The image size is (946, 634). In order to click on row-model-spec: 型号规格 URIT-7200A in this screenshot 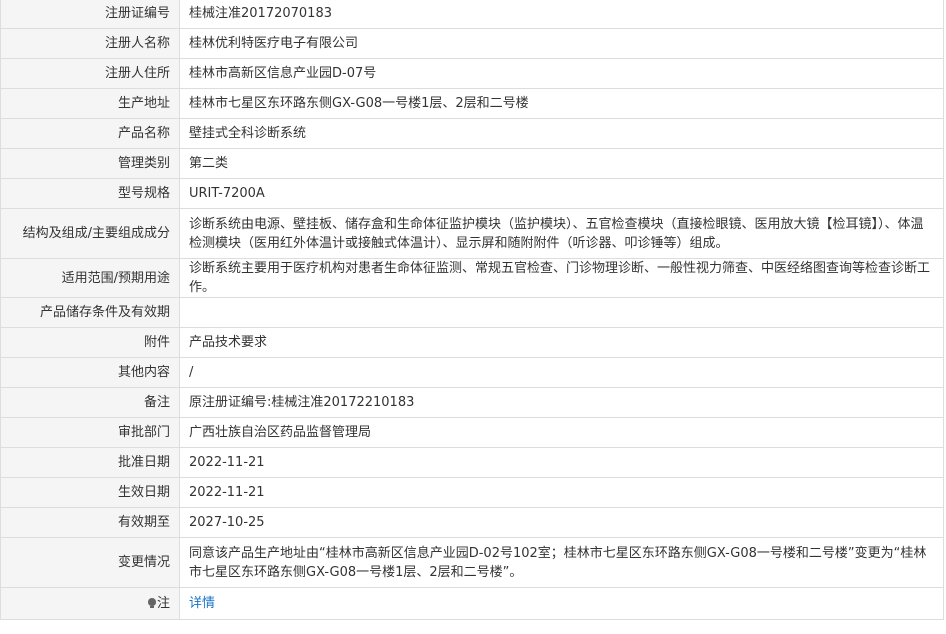, I will do `click(472, 193)`.